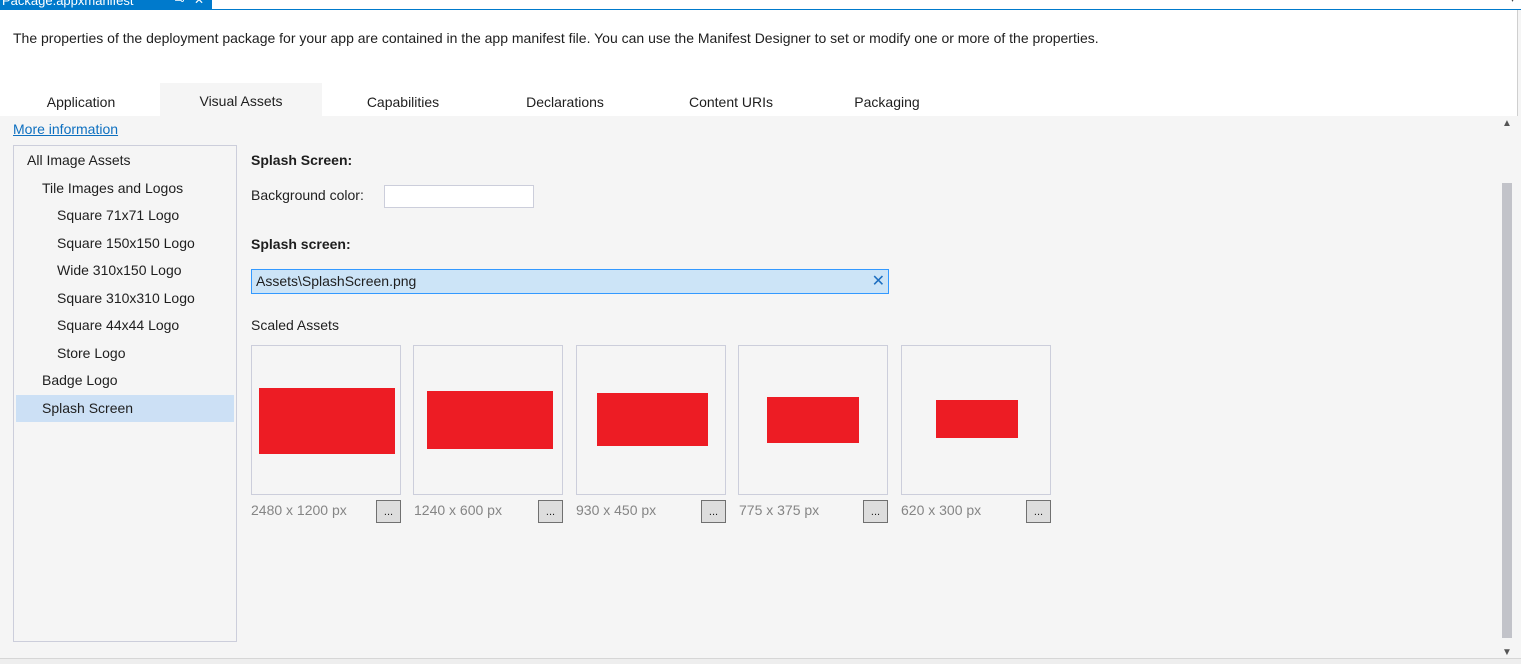 The image size is (1521, 664). I want to click on document-tab: Package.appxmanifest ⊸ ✕, so click(106, 4).